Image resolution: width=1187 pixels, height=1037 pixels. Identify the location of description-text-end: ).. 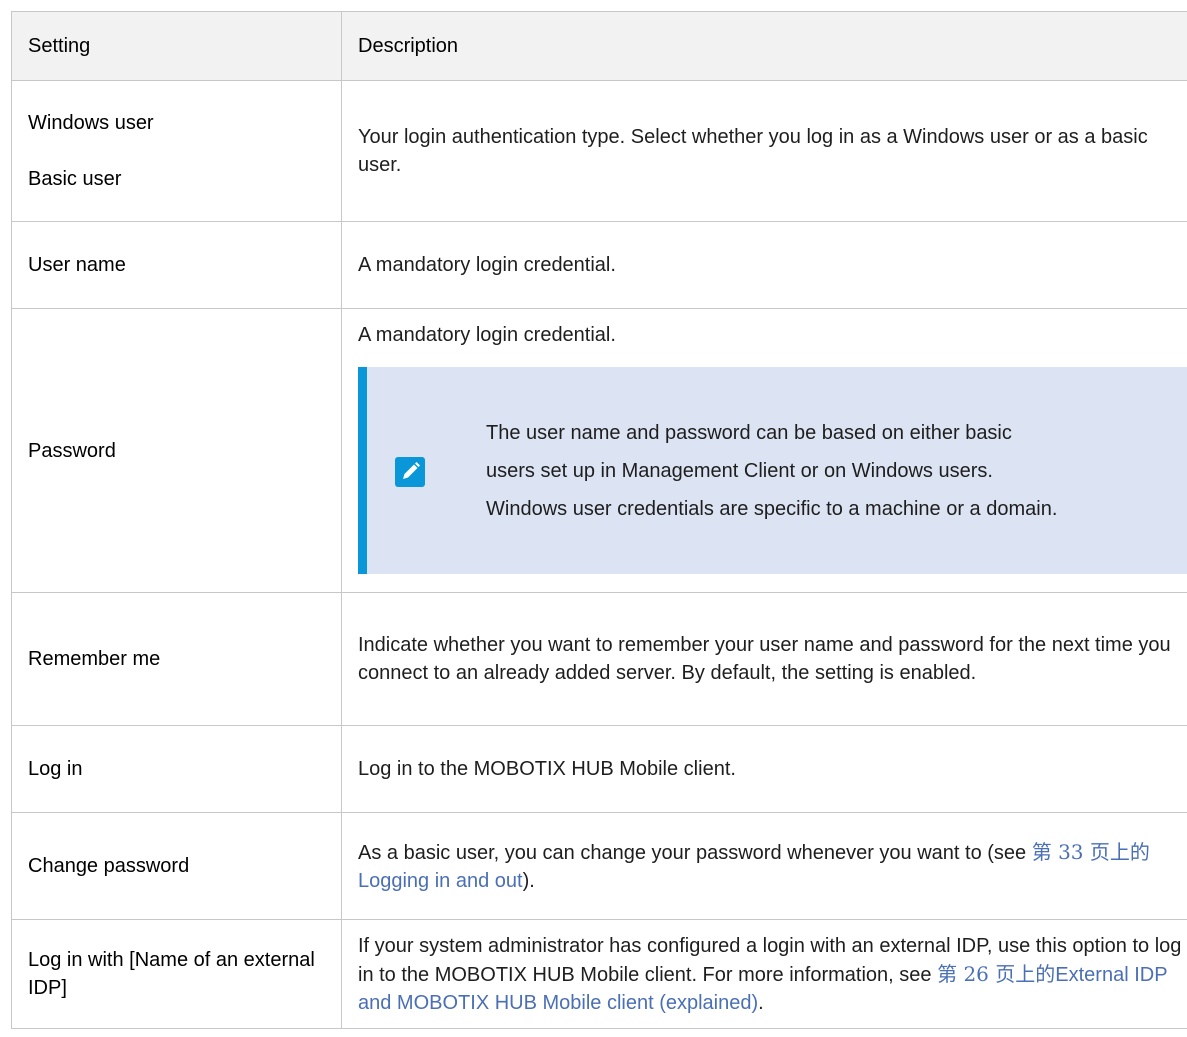
(528, 880).